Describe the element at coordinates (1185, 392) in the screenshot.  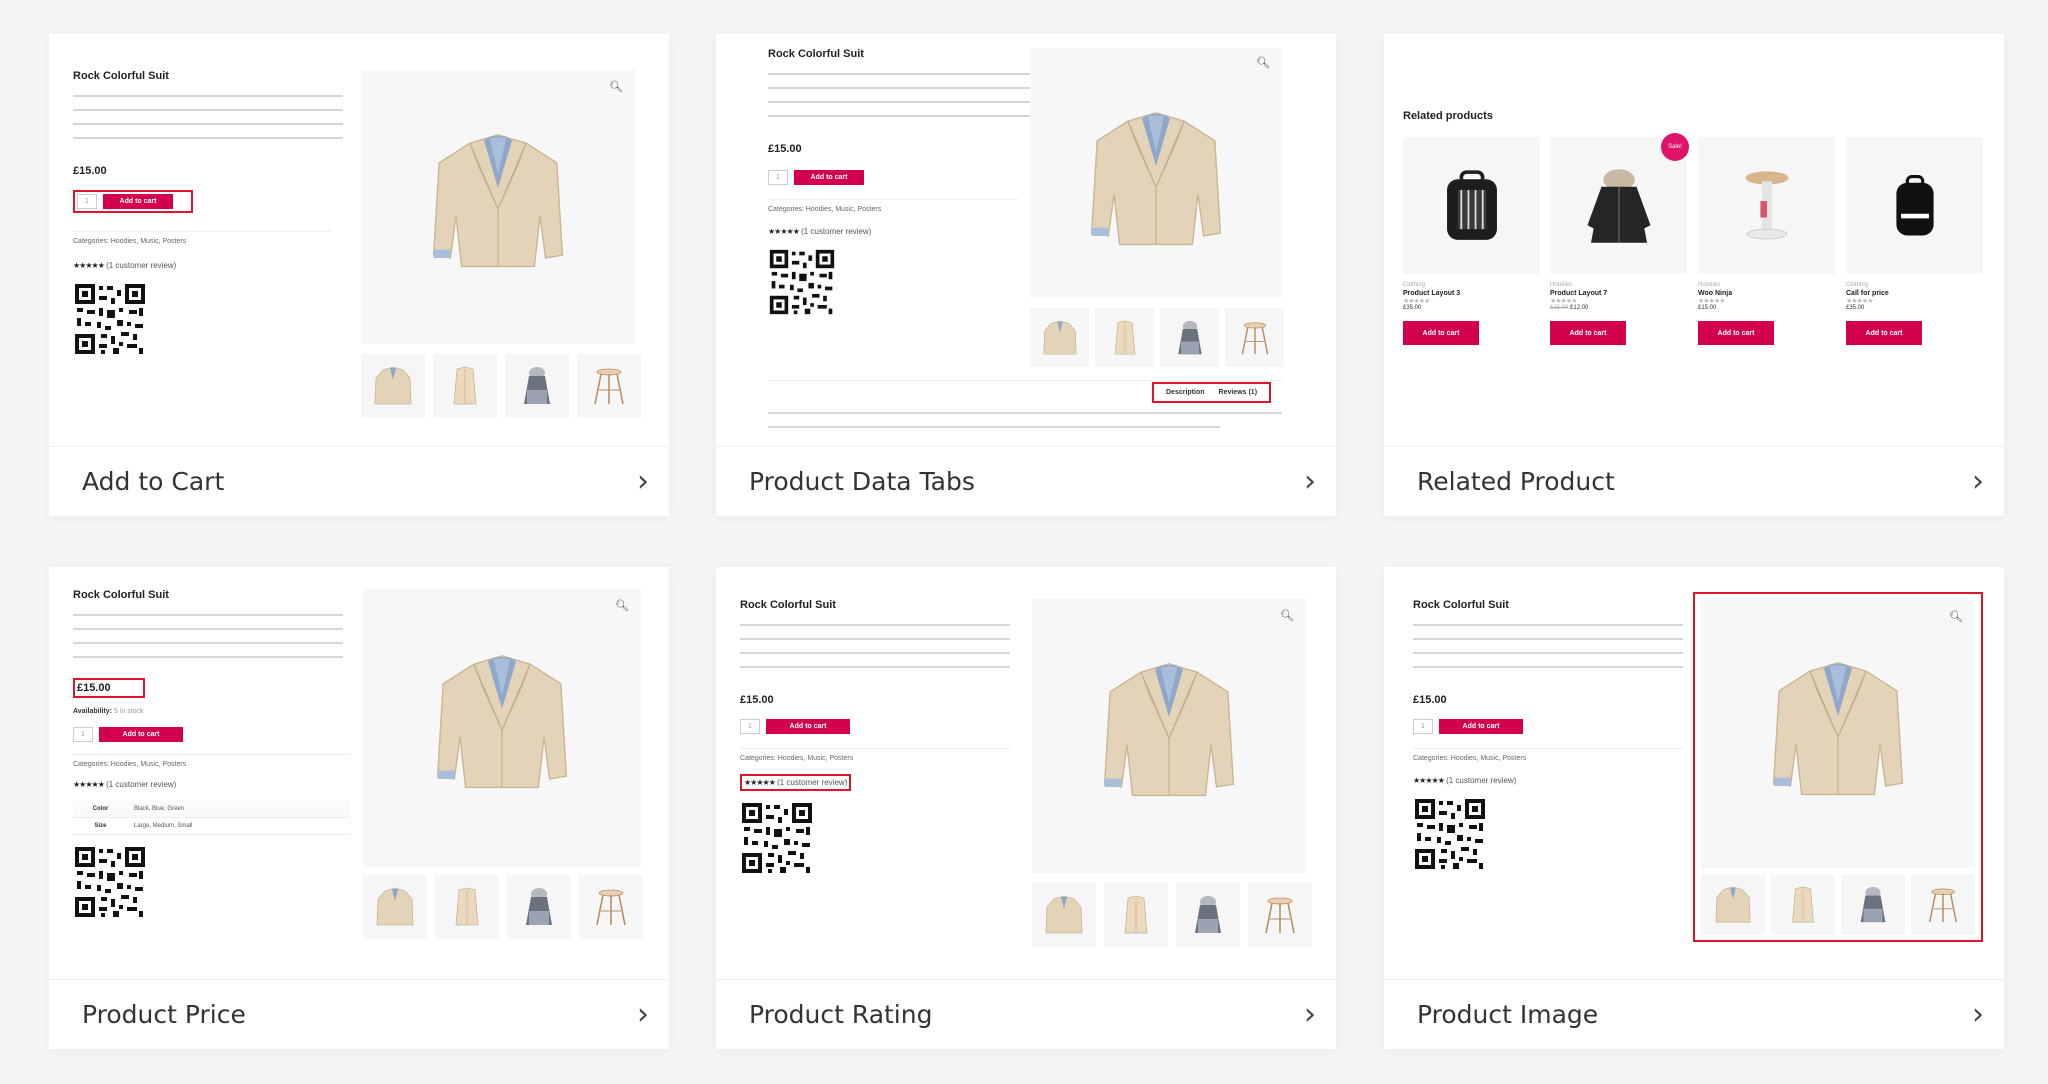
I see `tab-description: Description` at that location.